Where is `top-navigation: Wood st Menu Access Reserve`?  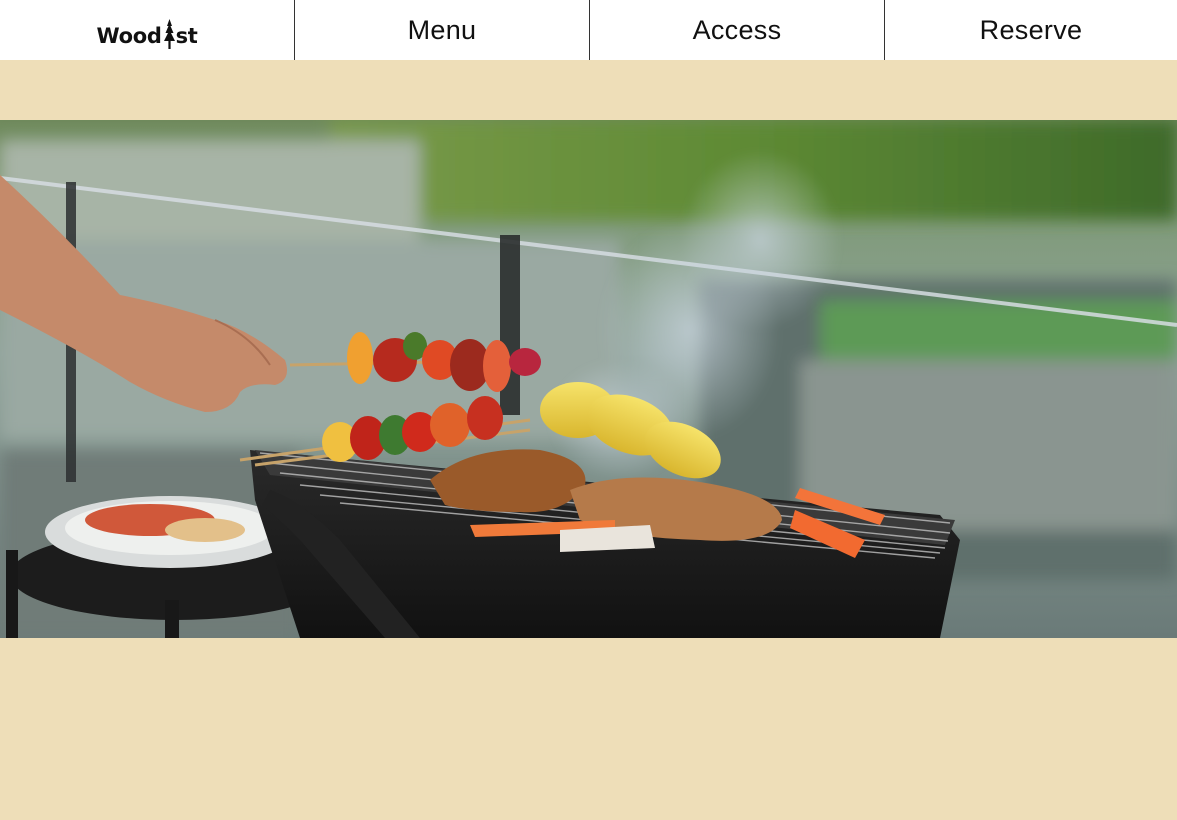
top-navigation: Wood st Menu Access Reserve is located at coordinates (588, 30).